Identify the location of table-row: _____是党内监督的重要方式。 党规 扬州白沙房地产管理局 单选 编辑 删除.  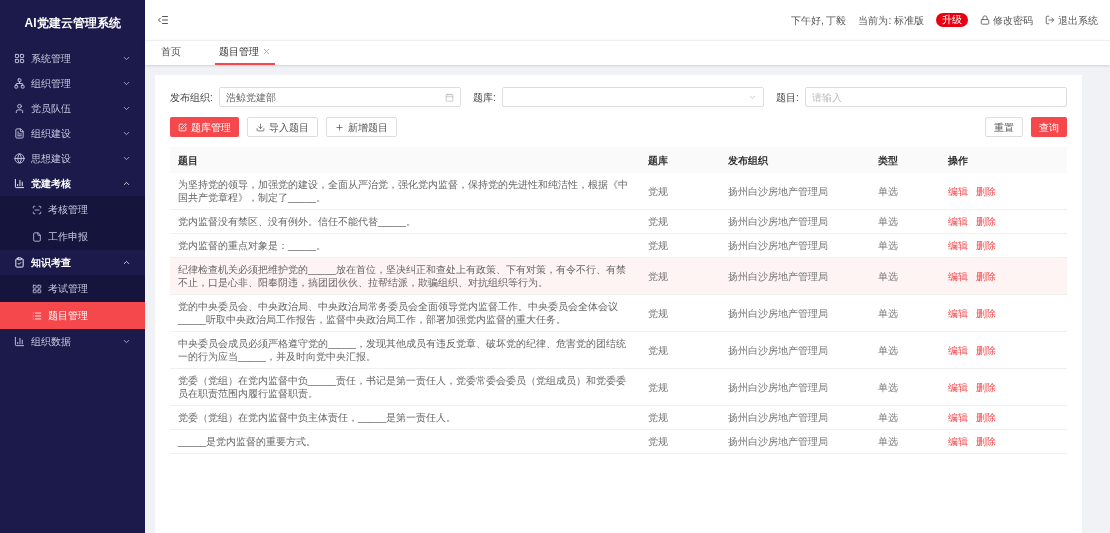
(618, 441).